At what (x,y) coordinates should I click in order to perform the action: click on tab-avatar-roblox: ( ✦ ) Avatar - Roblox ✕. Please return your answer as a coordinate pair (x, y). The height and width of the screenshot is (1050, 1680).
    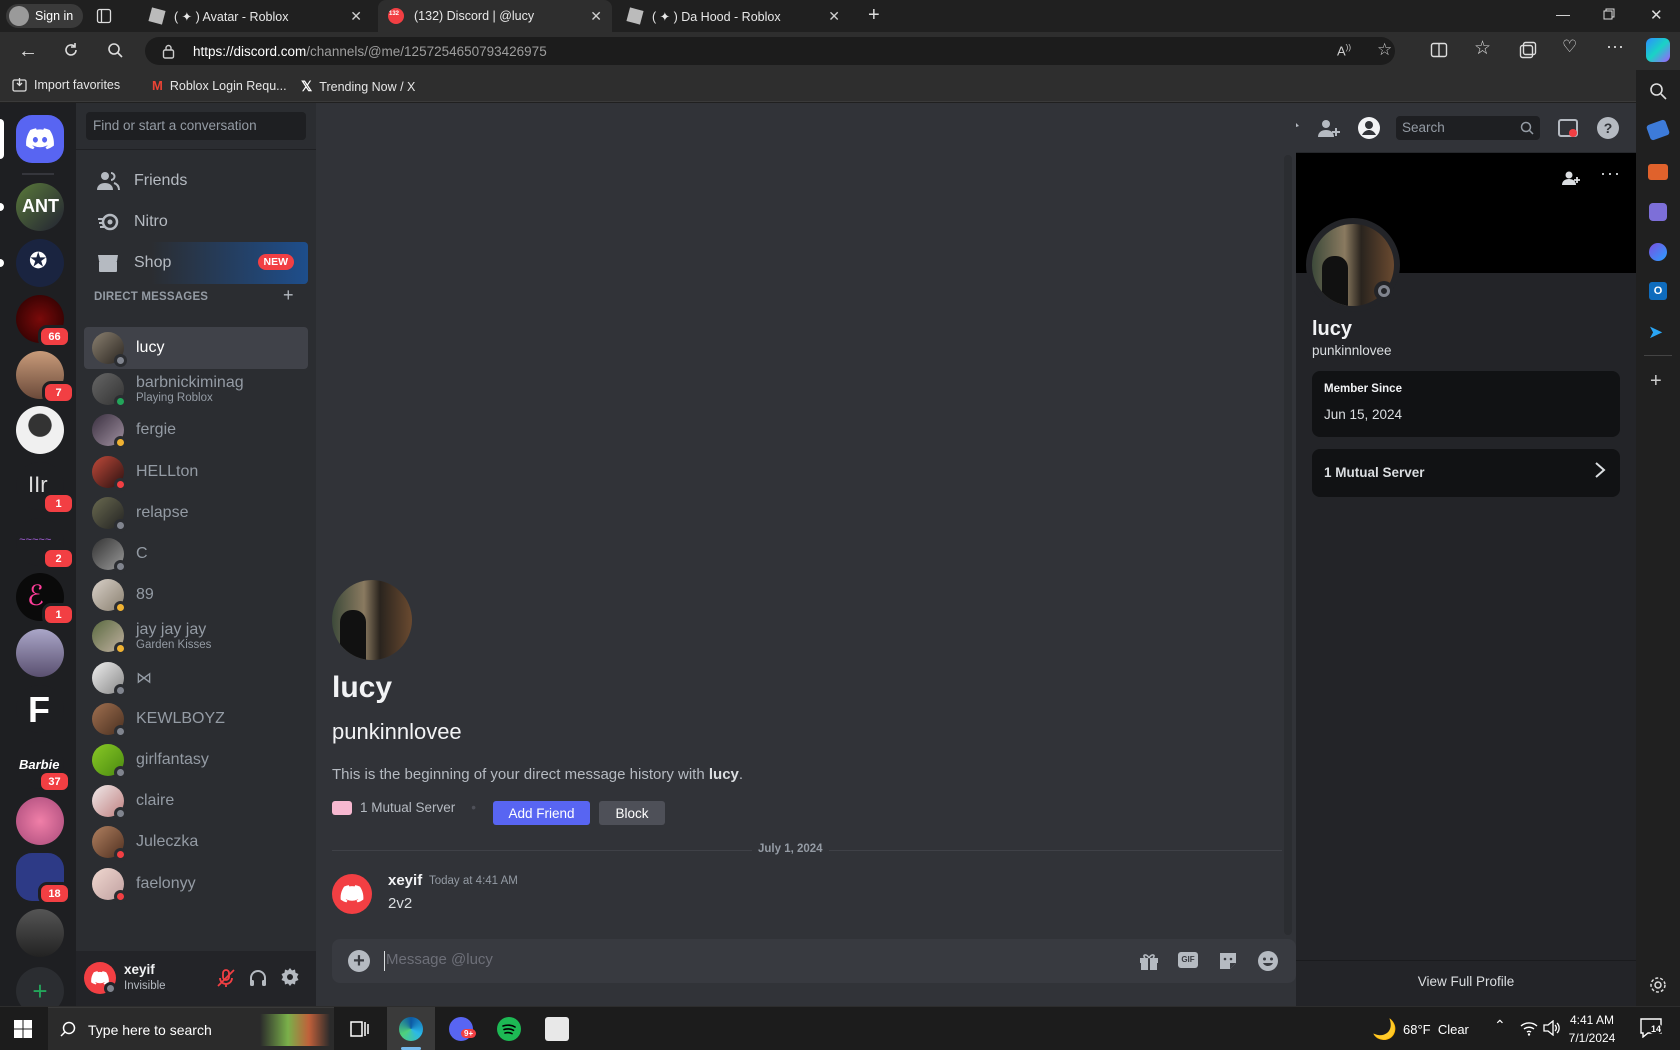
    Looking at the image, I should click on (256, 16).